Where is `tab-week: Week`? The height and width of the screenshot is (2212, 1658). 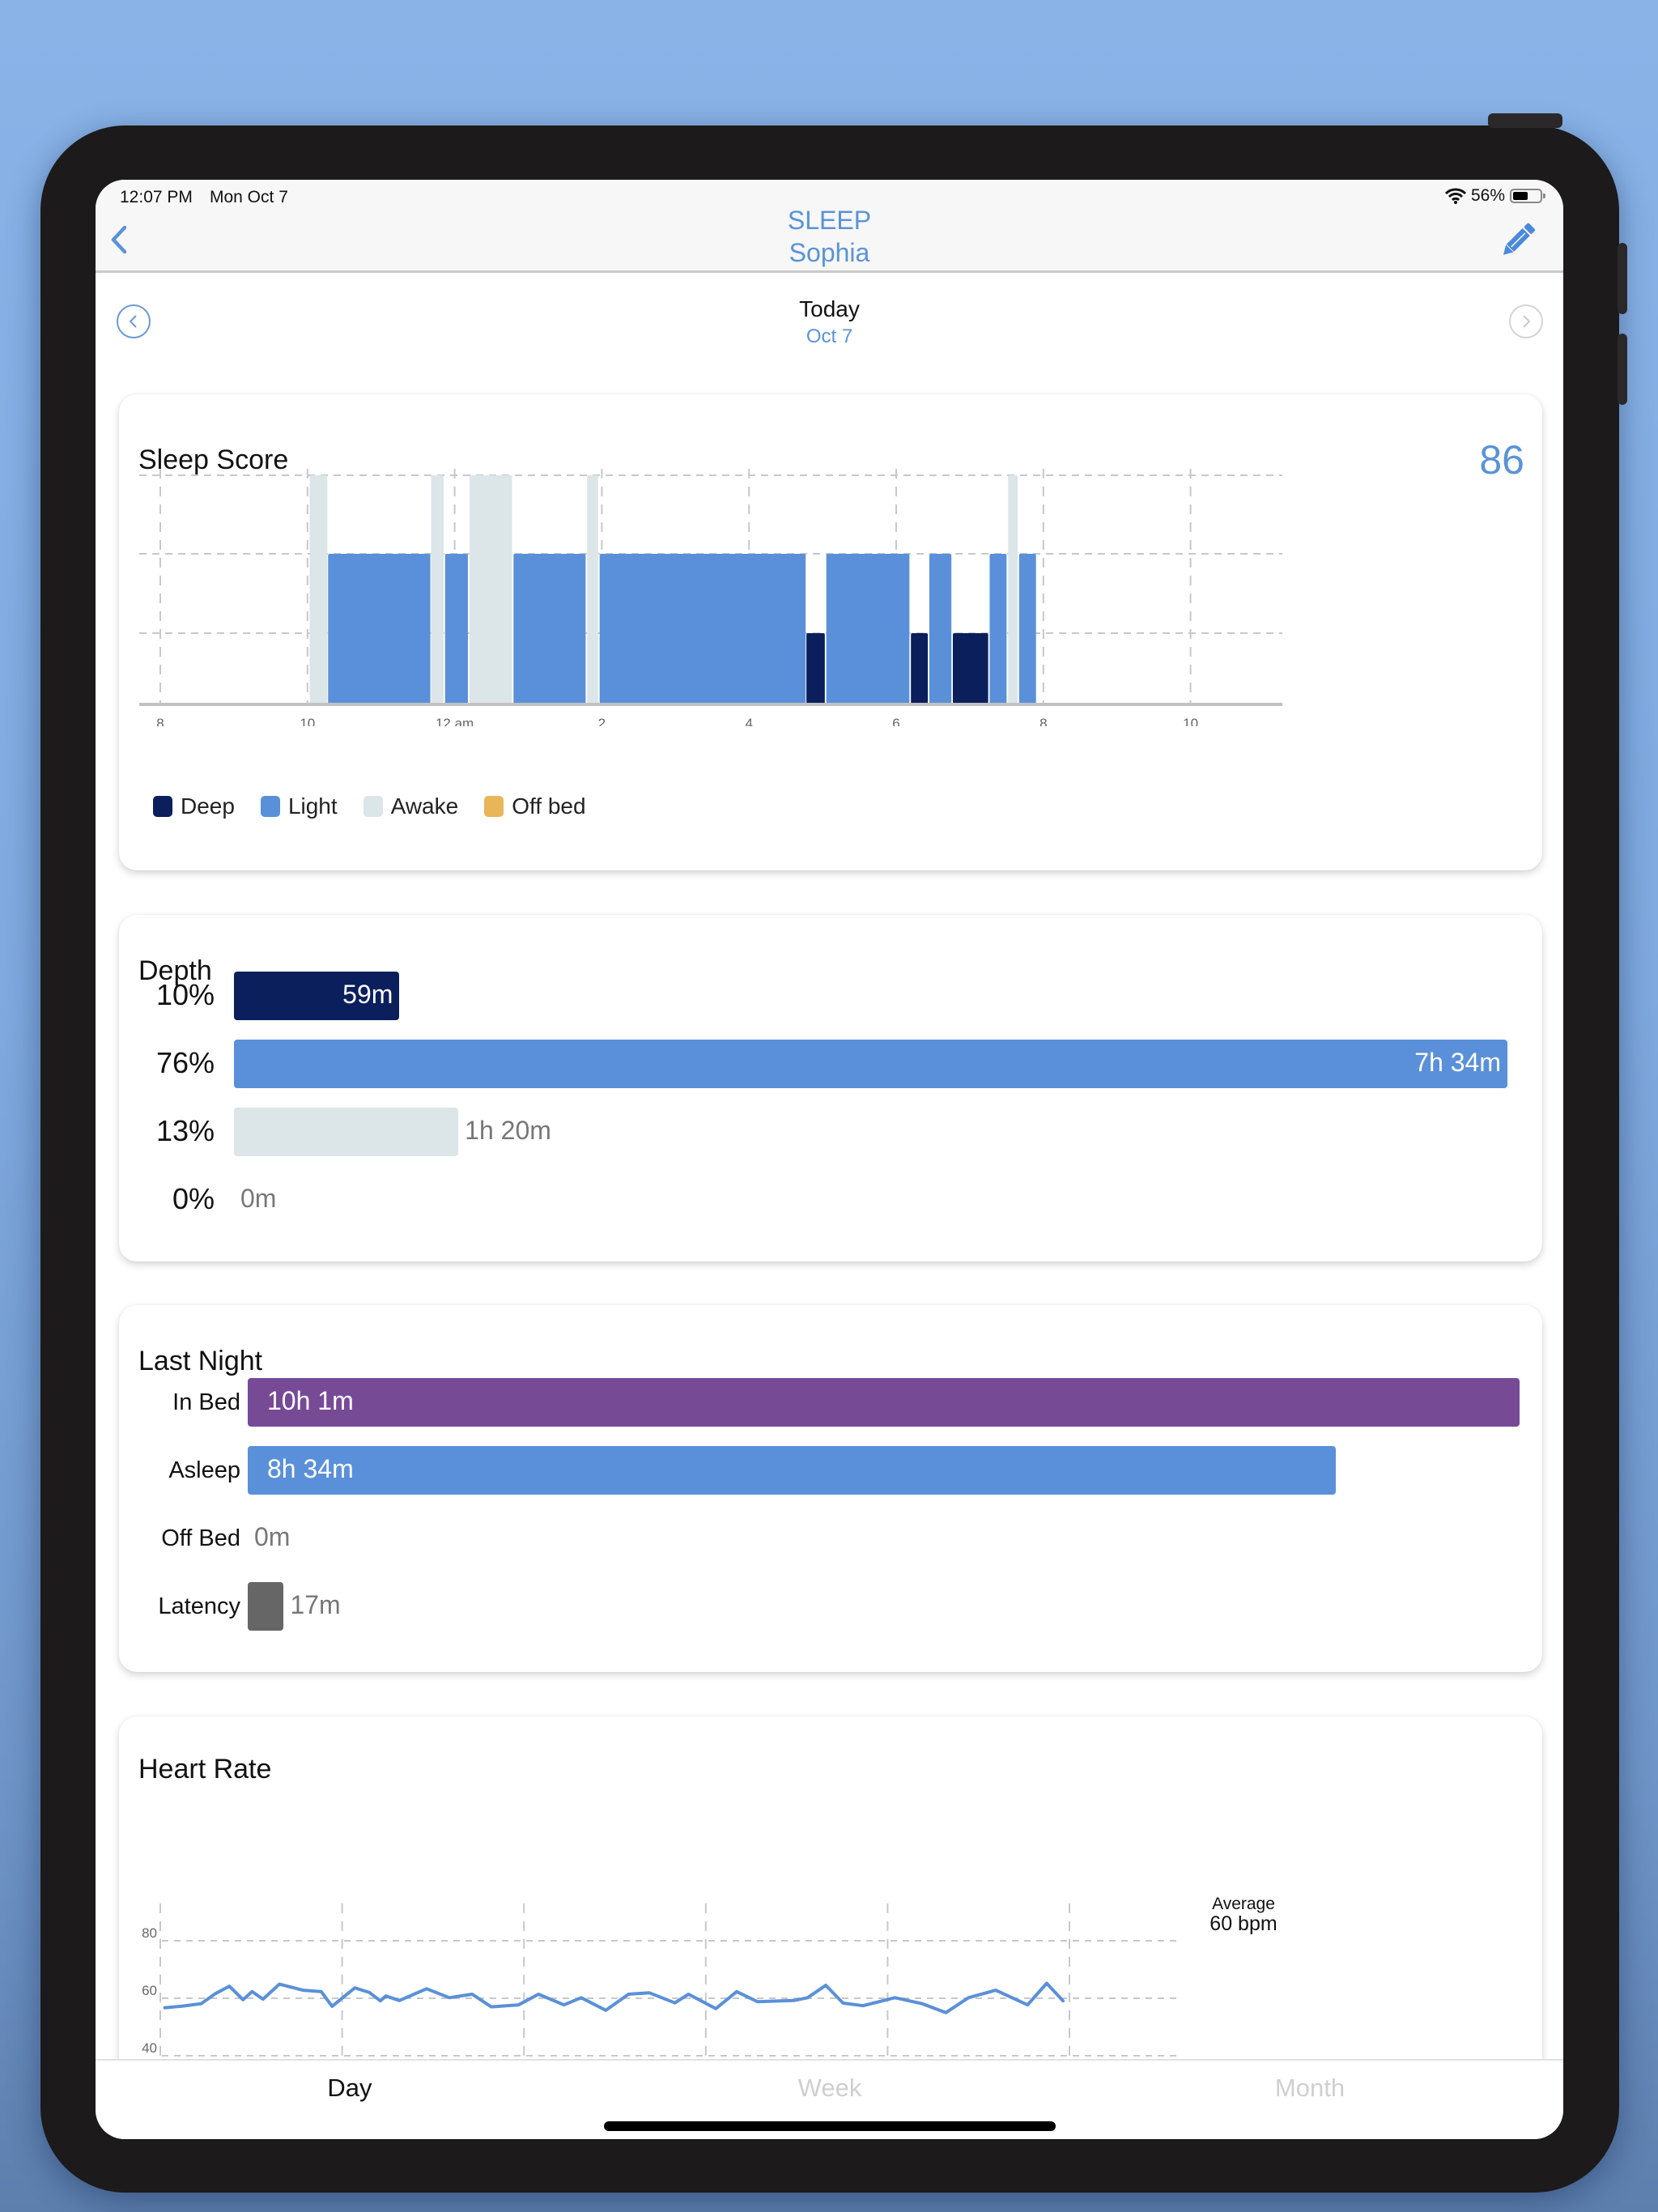
tab-week: Week is located at coordinates (830, 2088).